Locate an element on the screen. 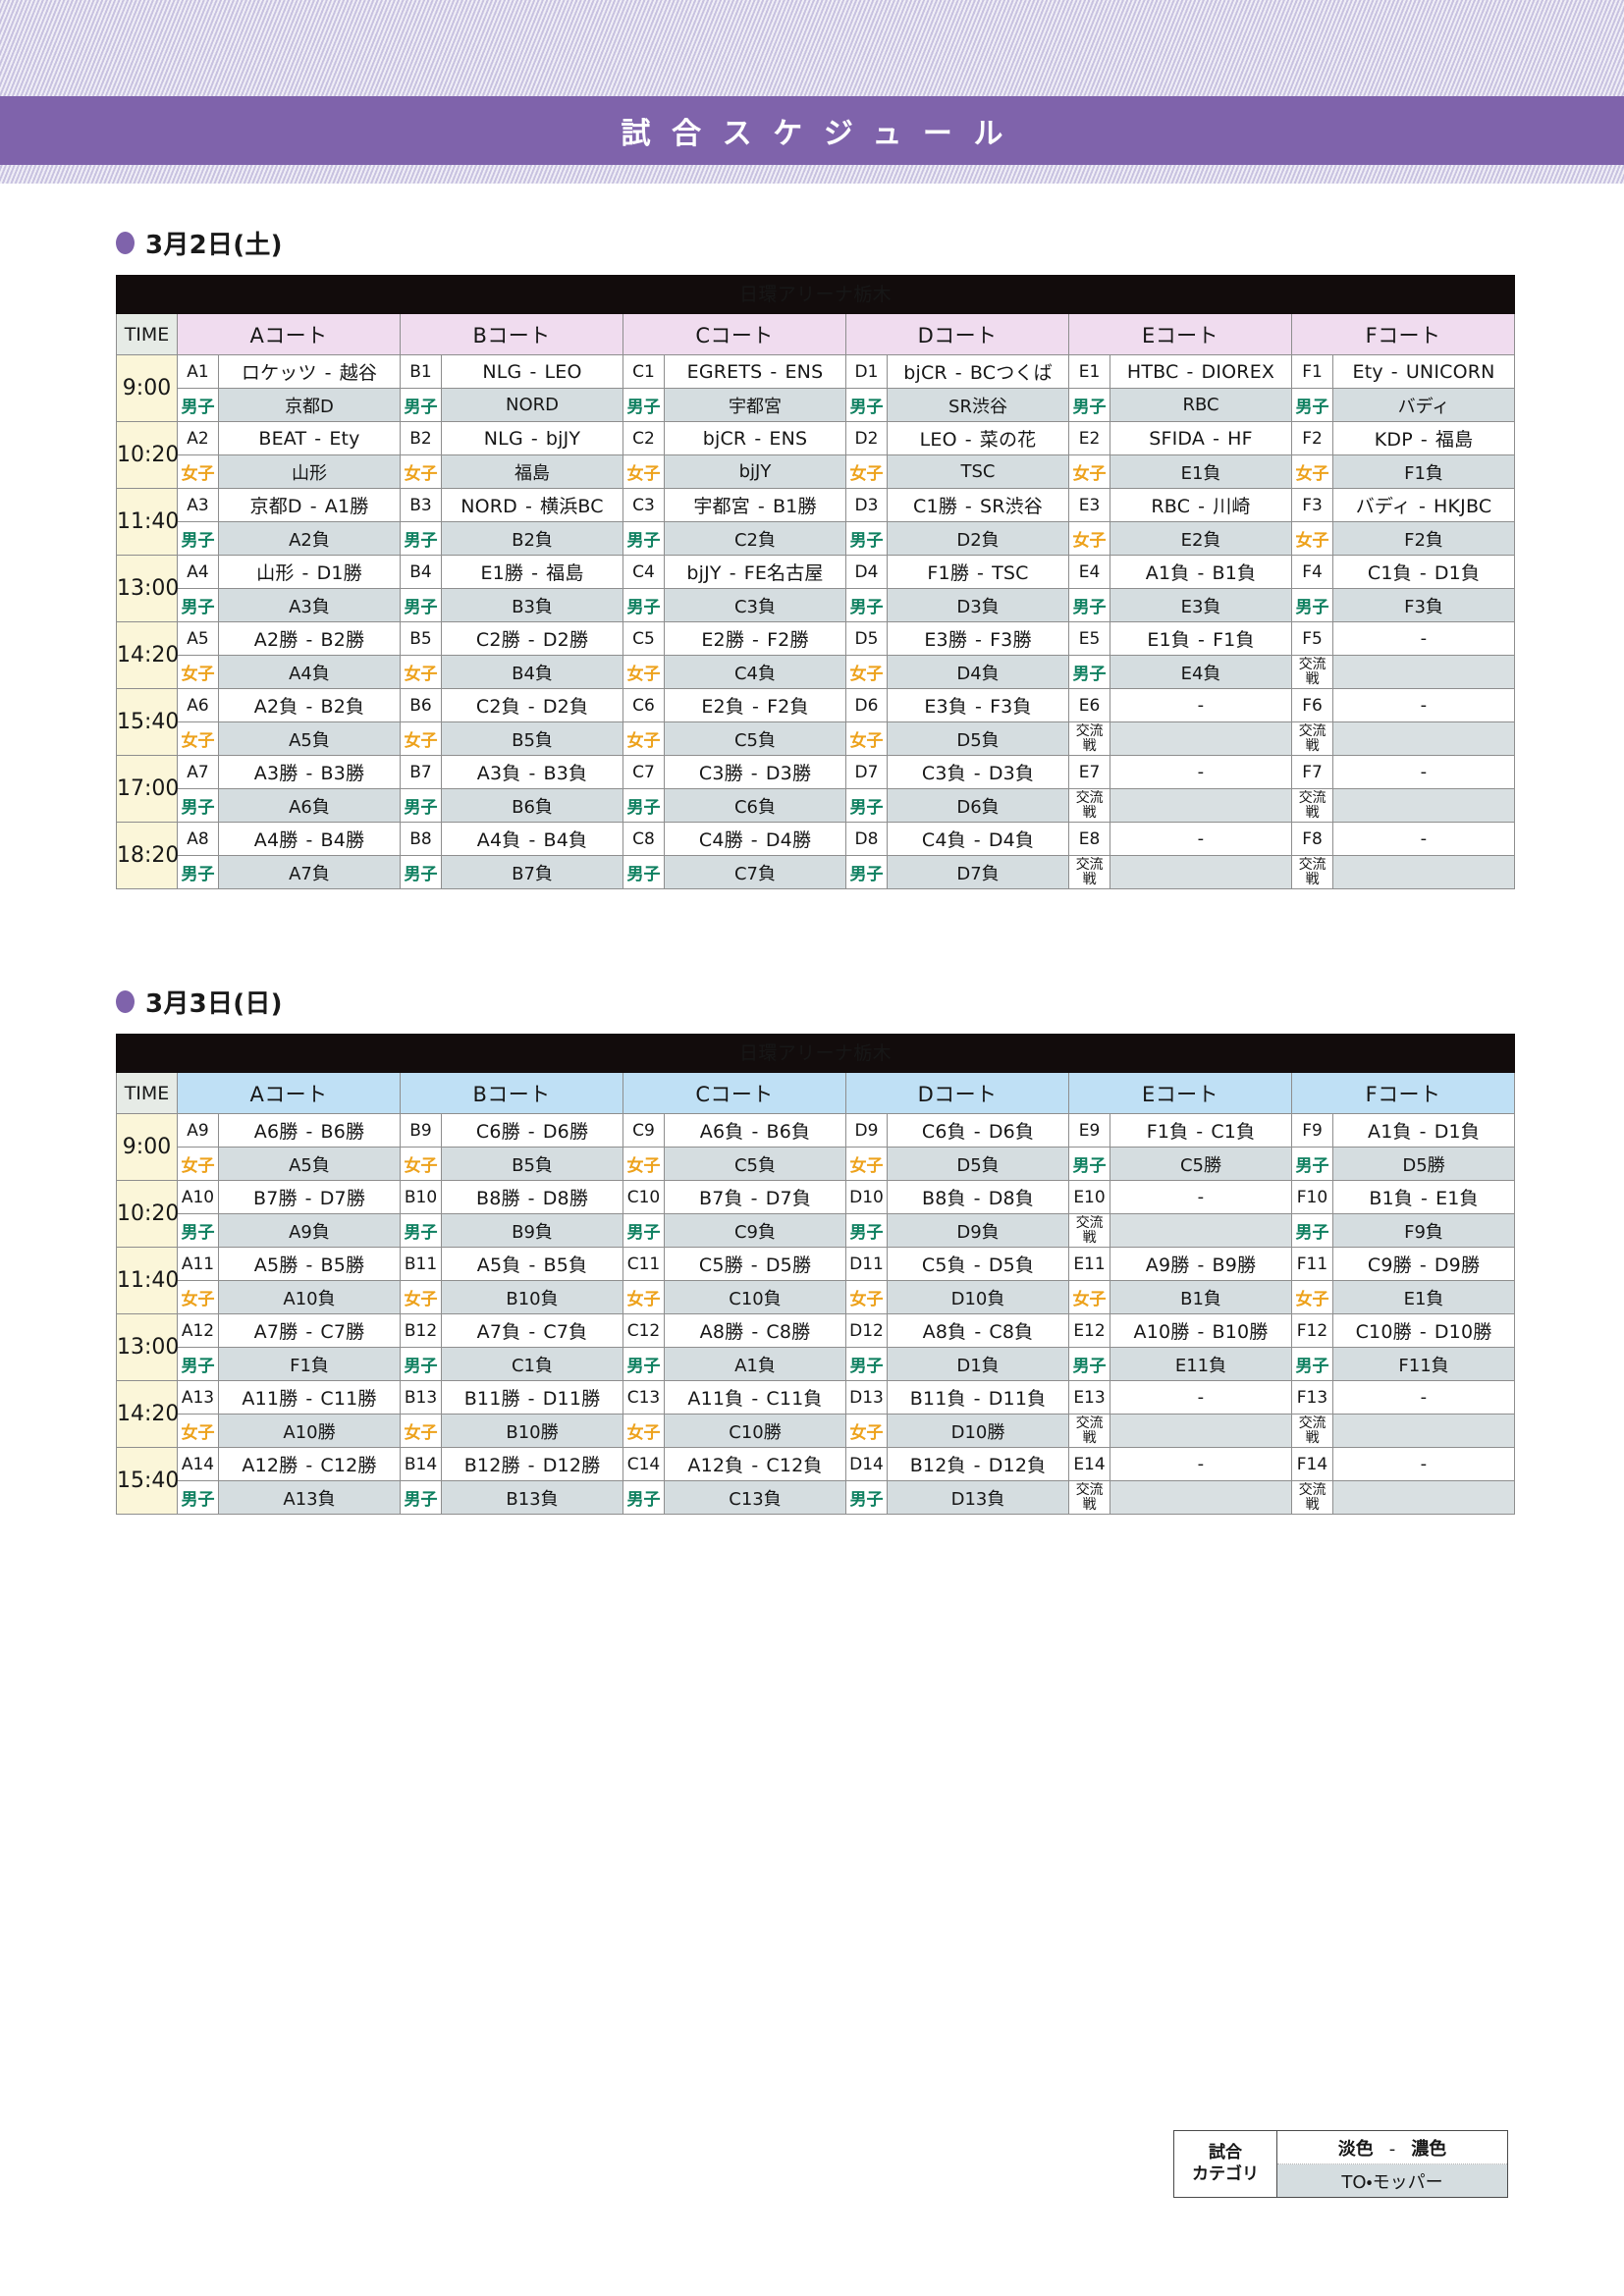 This screenshot has height=2296, width=1624. match-id: E11 is located at coordinates (1089, 1264).